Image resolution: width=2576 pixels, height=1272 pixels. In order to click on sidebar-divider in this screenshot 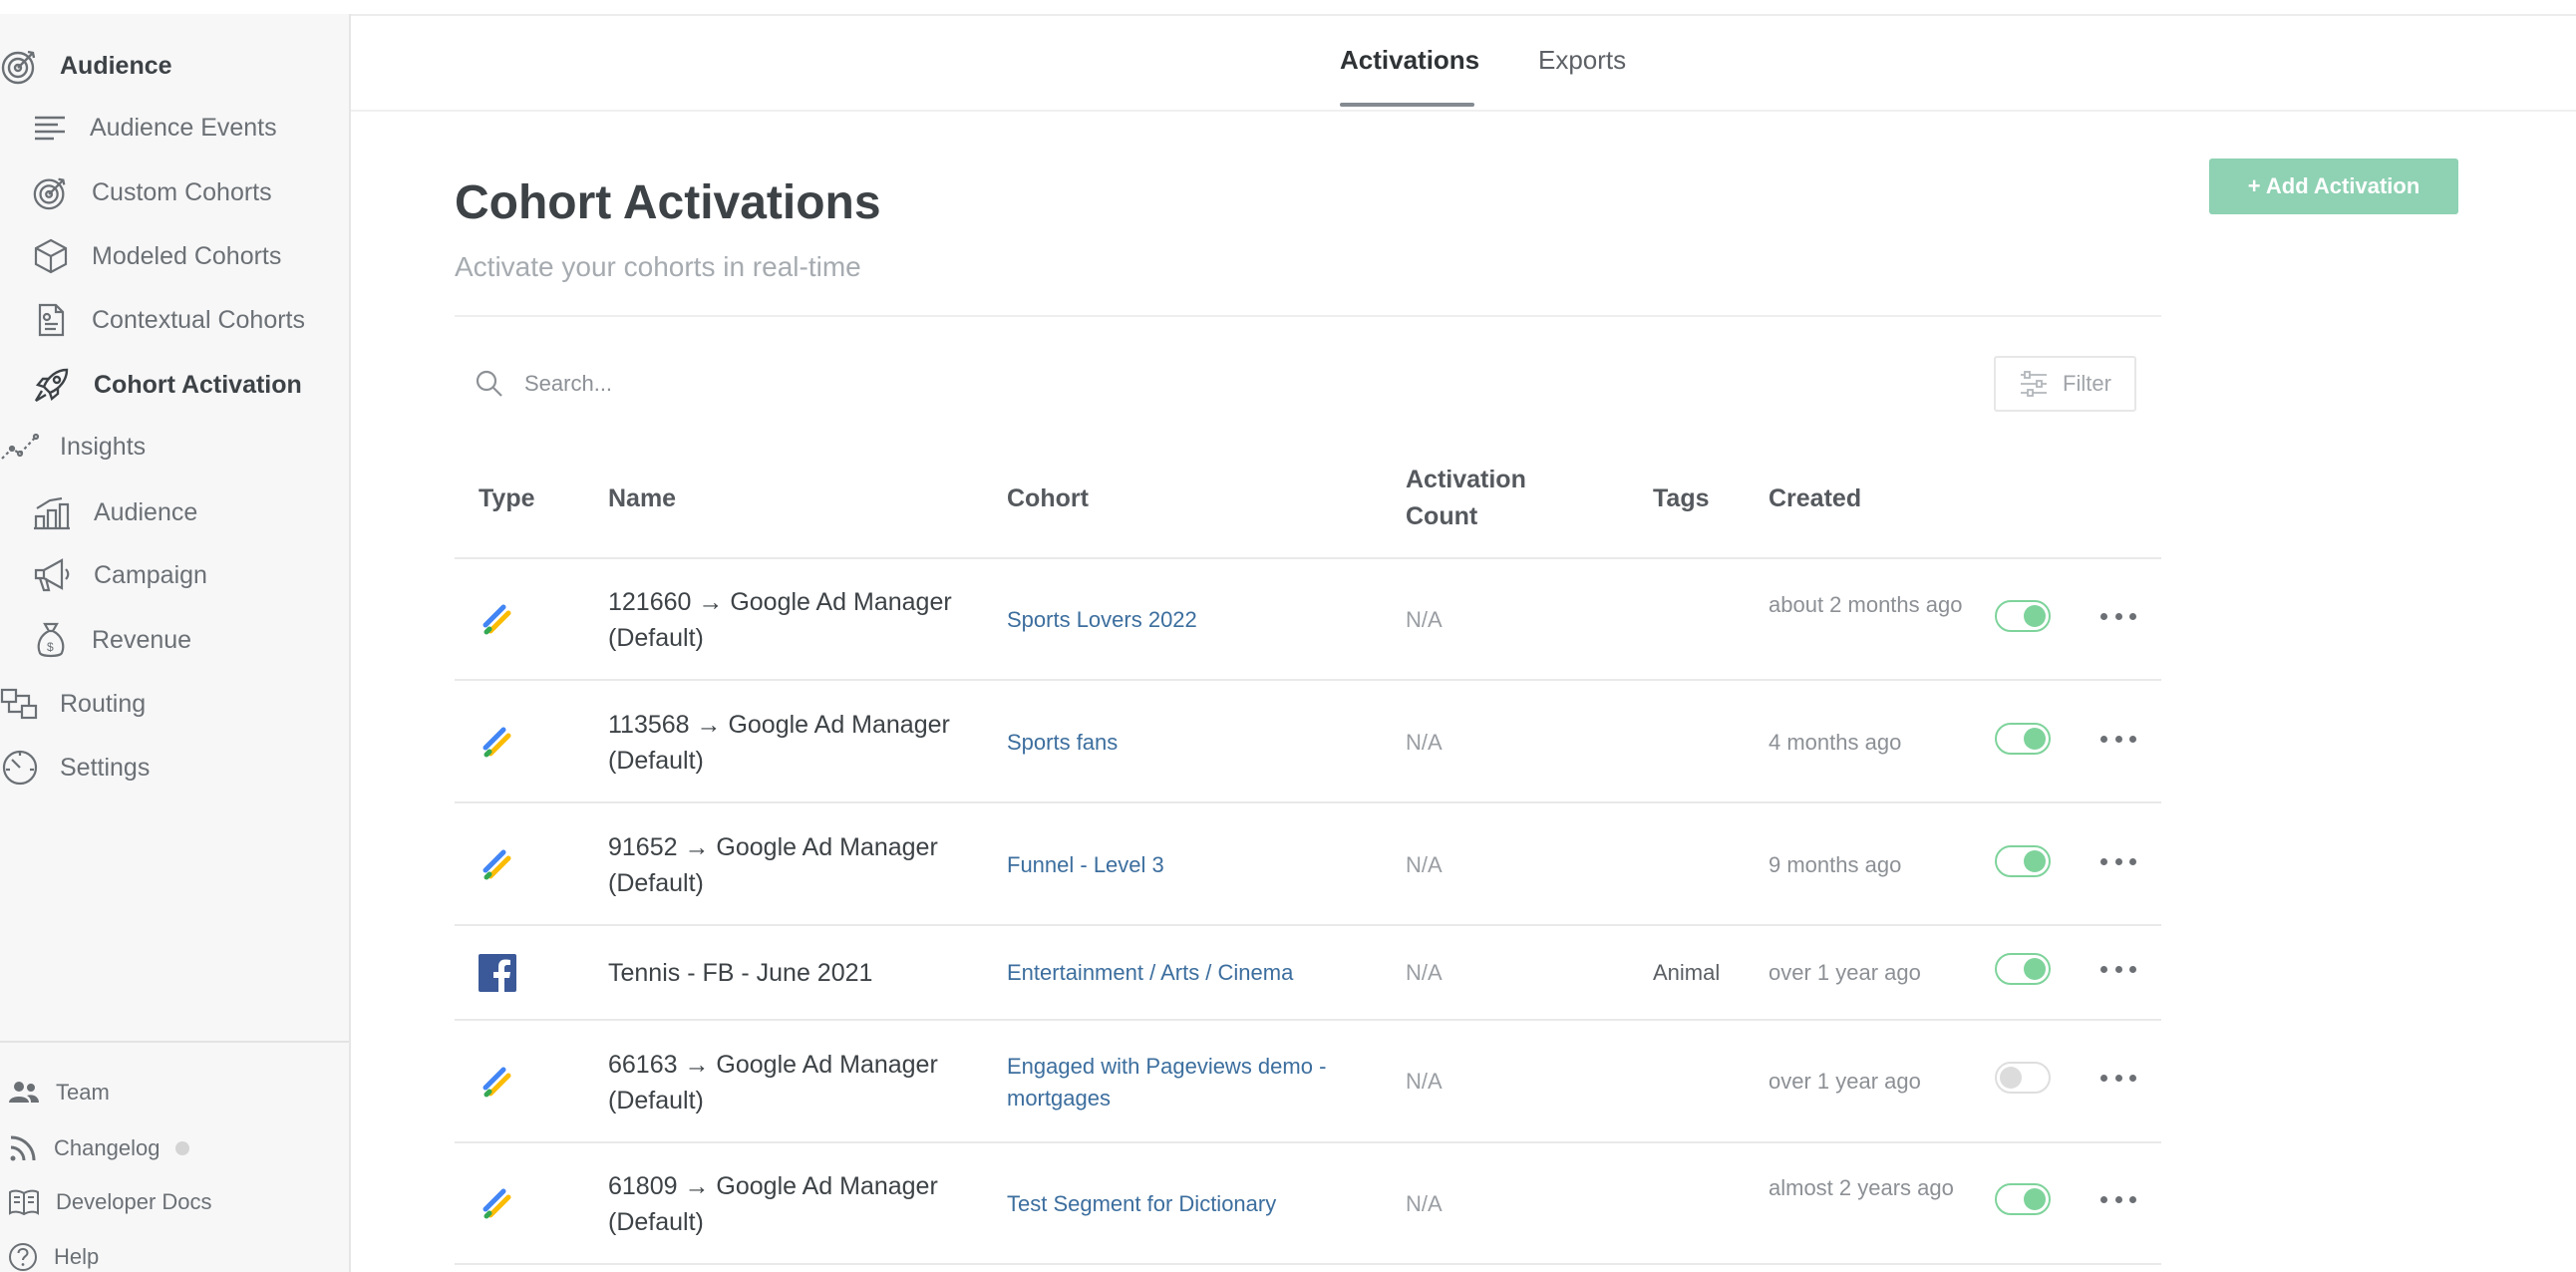, I will do `click(174, 1042)`.